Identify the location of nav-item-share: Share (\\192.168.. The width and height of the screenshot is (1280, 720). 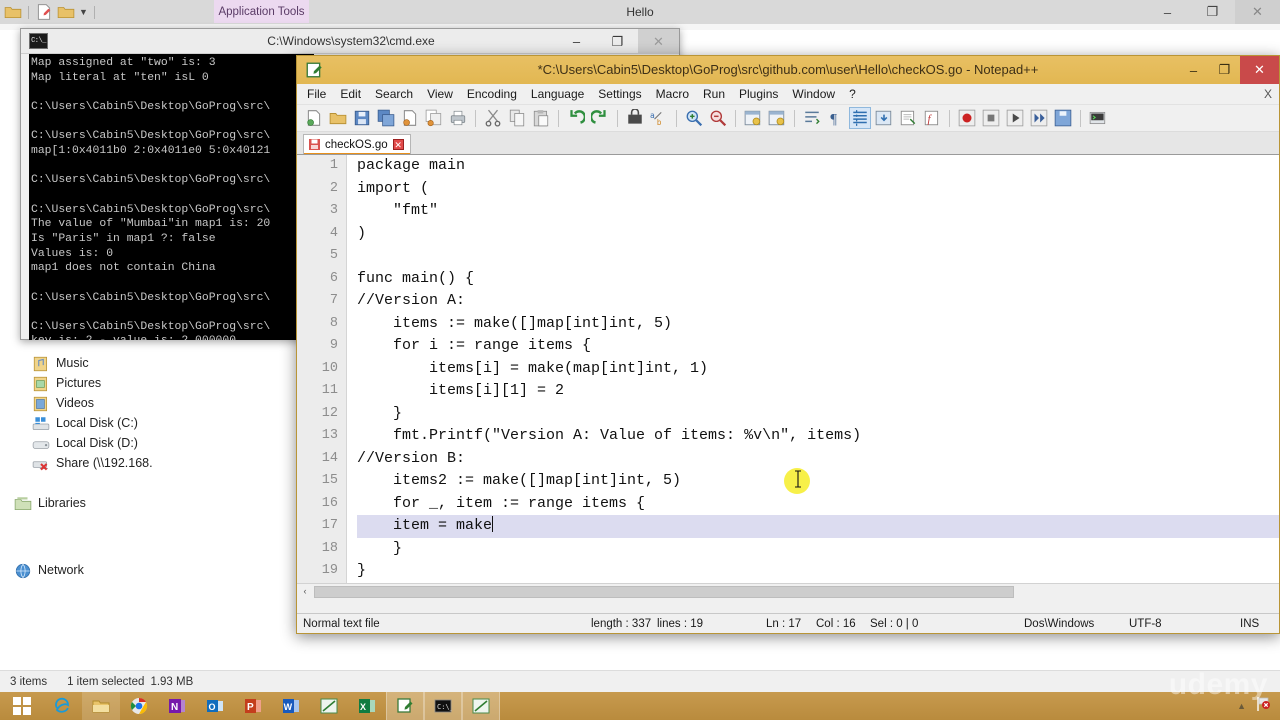
(92, 463).